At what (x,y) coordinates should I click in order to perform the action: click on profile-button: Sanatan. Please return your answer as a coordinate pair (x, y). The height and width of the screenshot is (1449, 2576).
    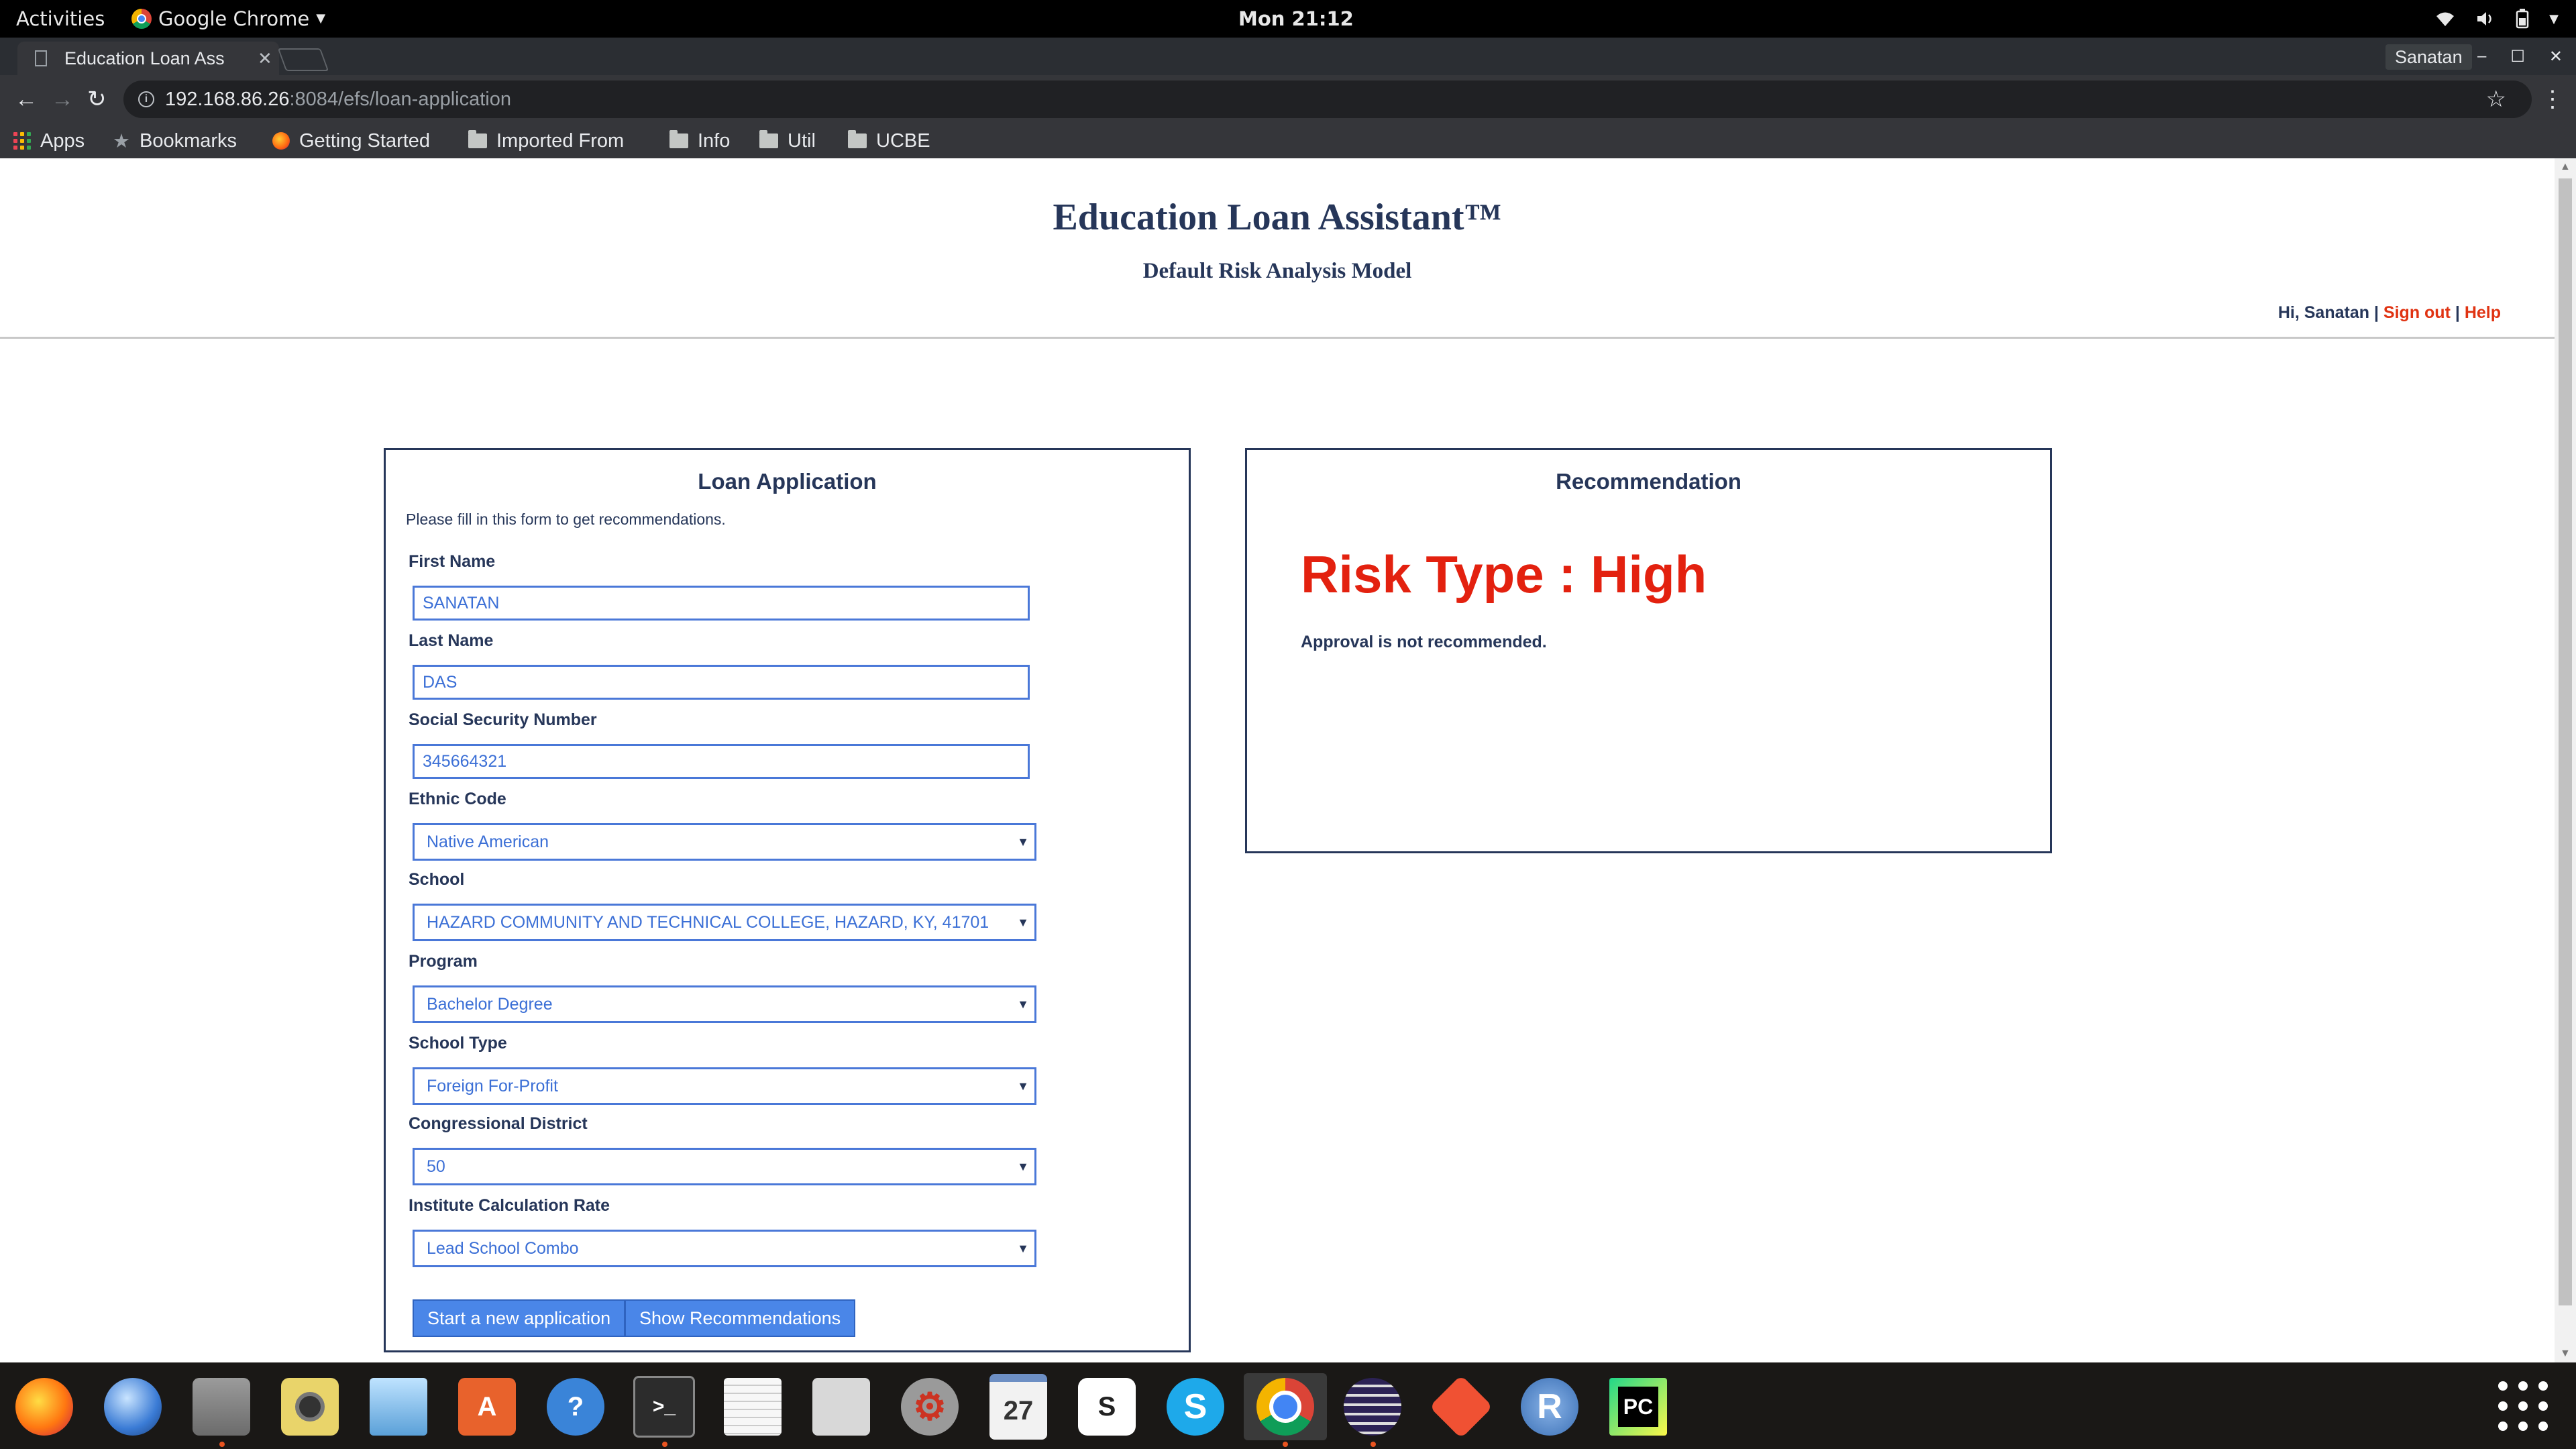
    Looking at the image, I should click on (2428, 57).